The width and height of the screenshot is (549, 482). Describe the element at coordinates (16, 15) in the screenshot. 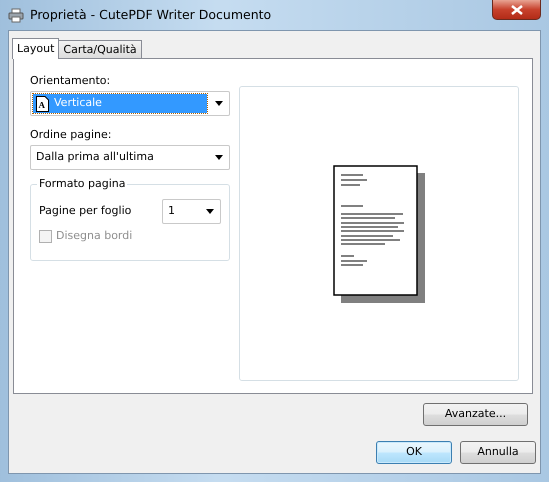

I see `printer-icon` at that location.